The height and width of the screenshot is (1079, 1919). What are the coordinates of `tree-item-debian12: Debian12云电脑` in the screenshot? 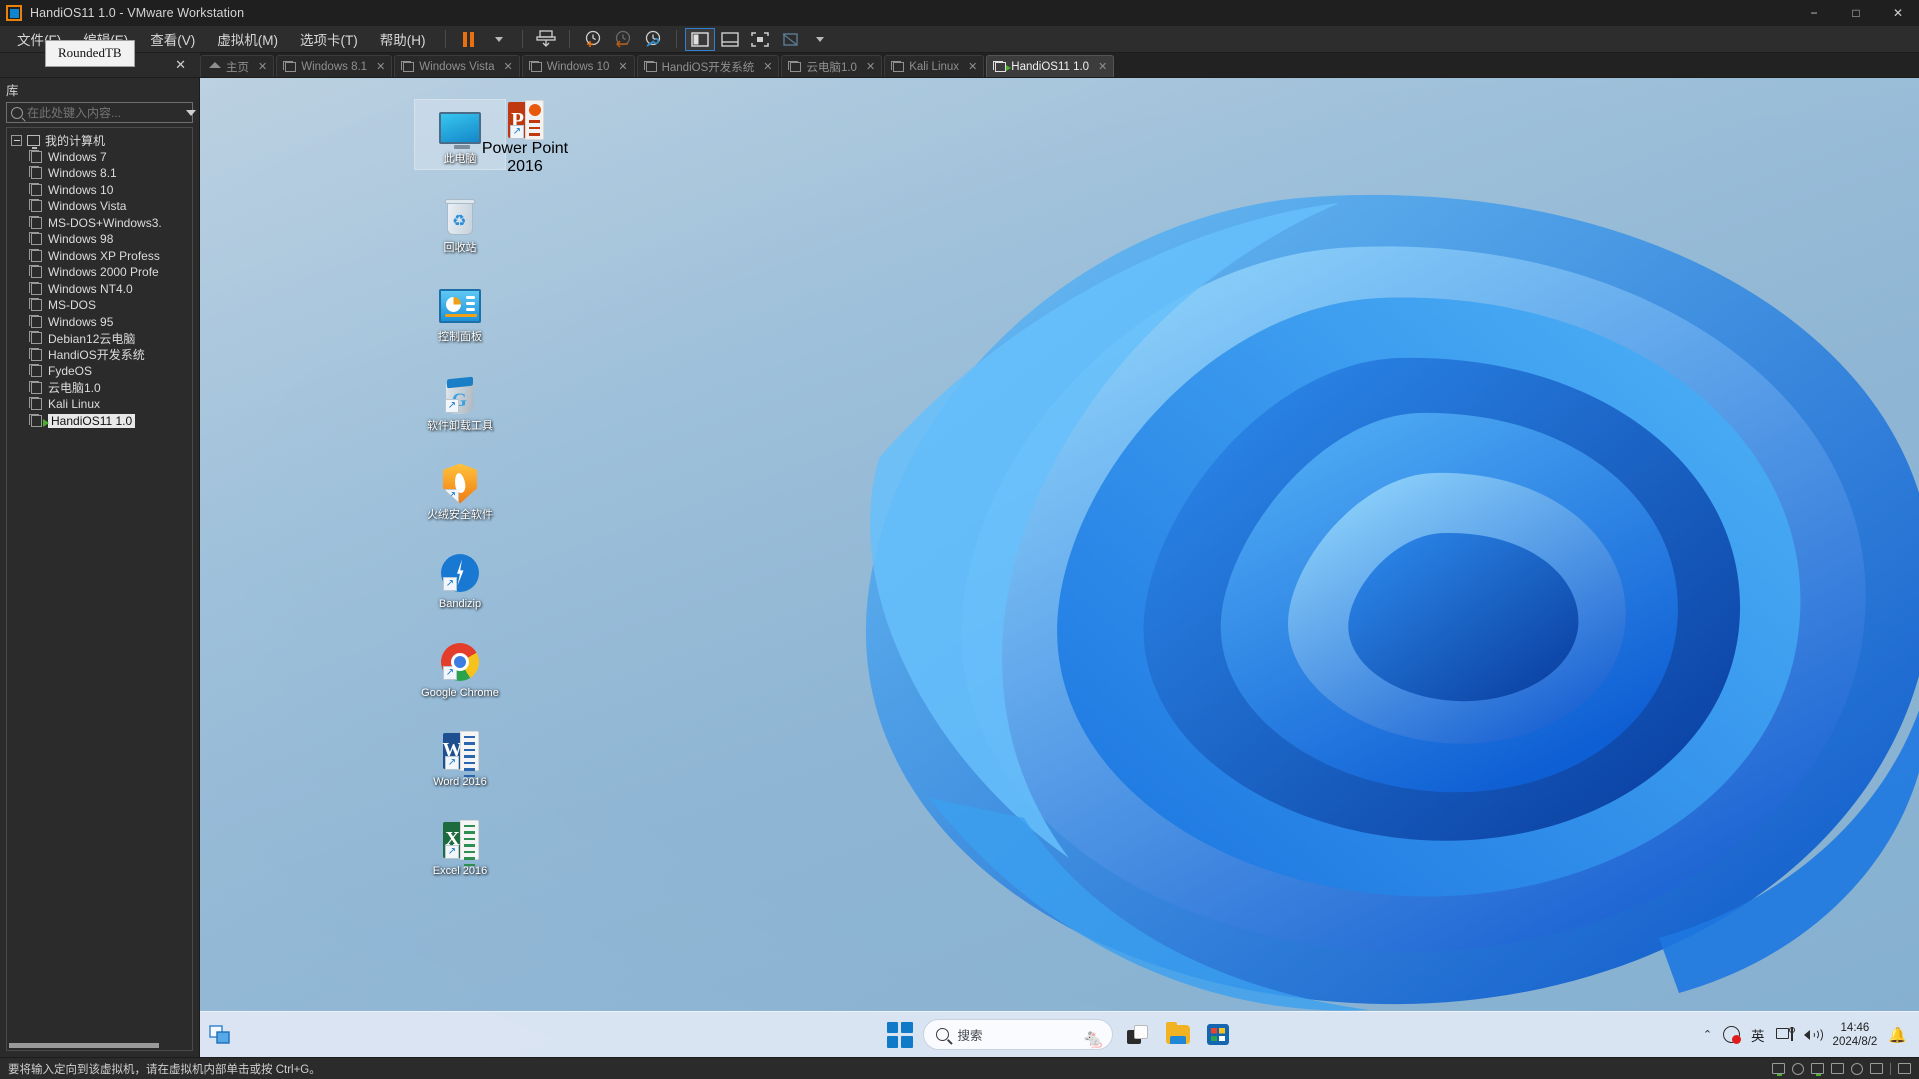 It's located at (99, 338).